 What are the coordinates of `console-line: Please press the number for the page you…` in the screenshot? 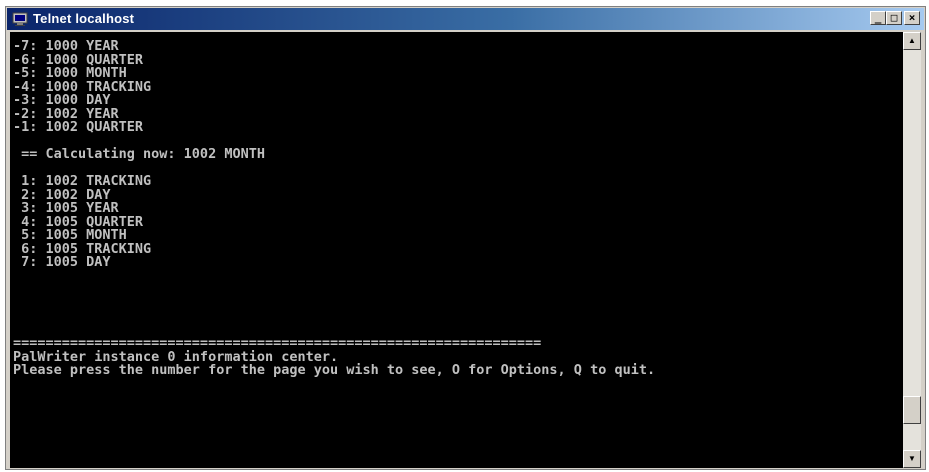 It's located at (334, 370).